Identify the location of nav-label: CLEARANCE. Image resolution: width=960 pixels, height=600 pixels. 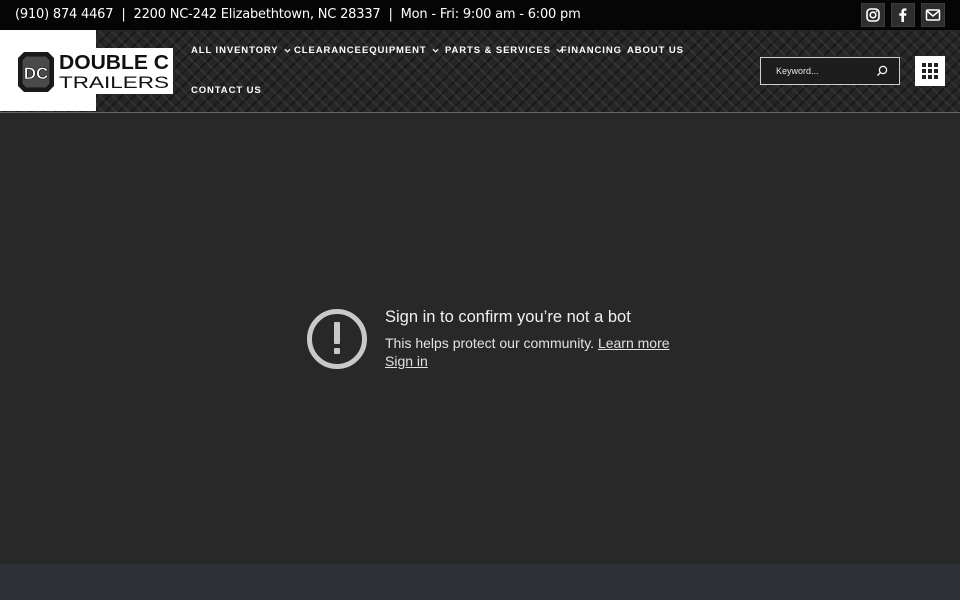
(328, 50).